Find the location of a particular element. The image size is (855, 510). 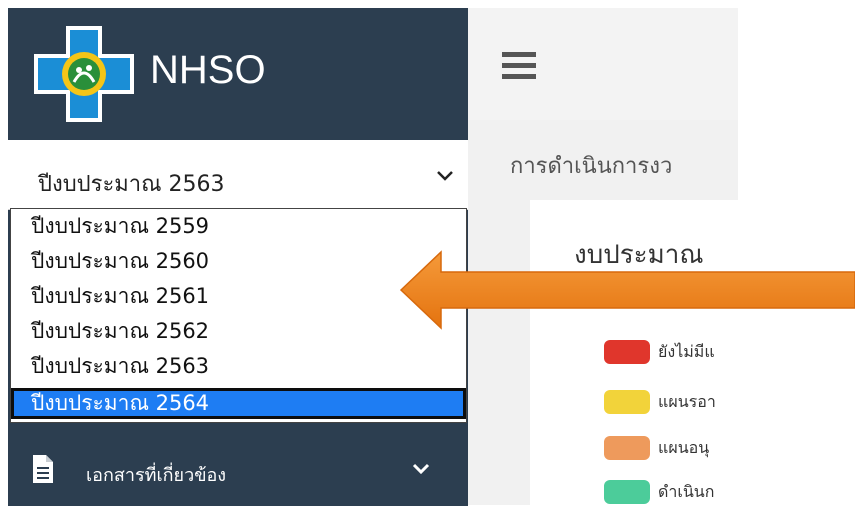

legend-label: ยังไม่มีแ is located at coordinates (686, 351).